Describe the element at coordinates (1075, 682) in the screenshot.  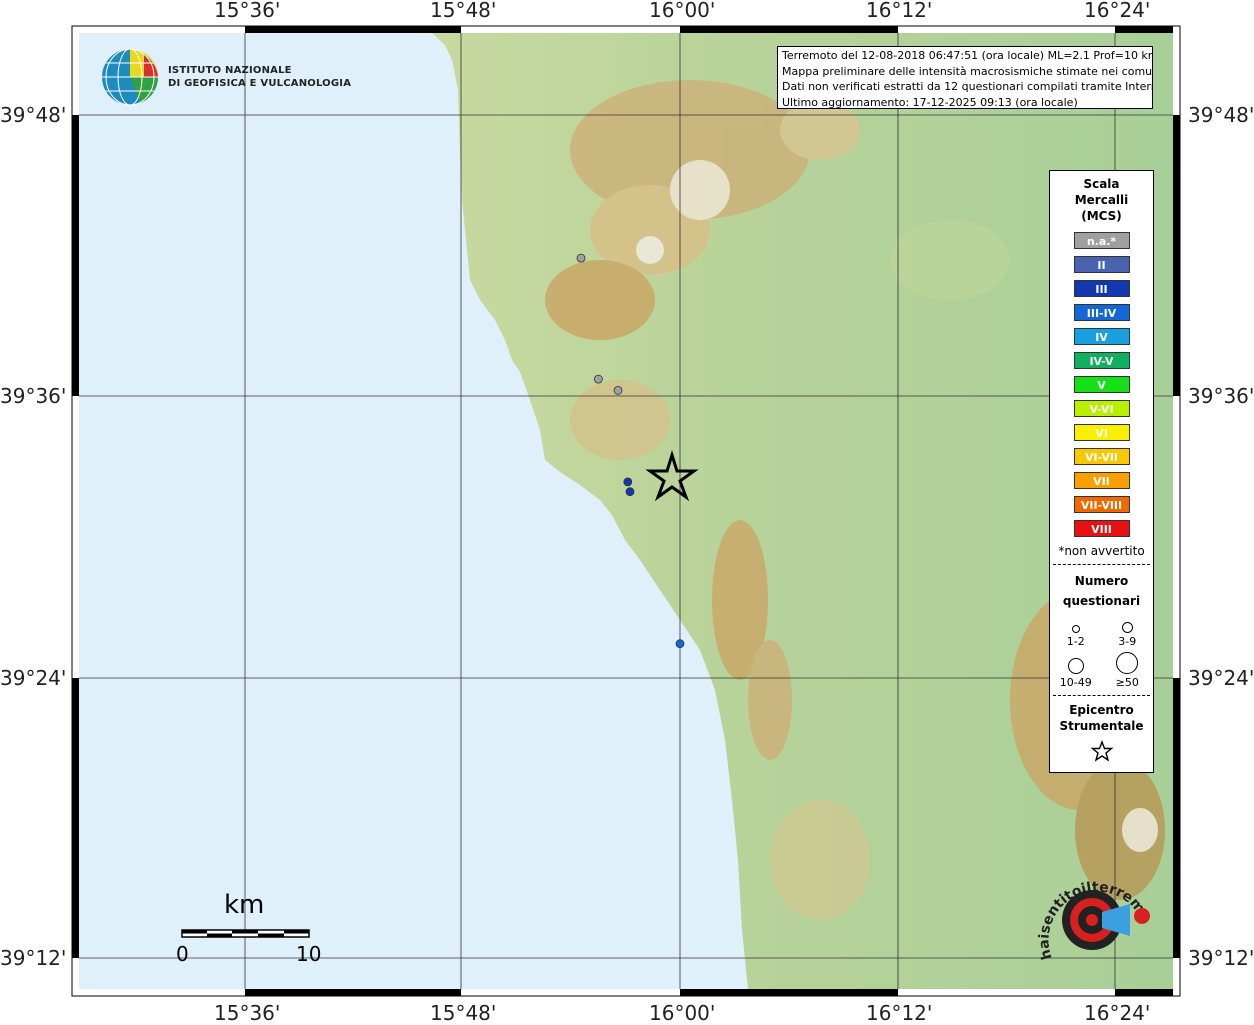
I see `size-label: 10-49` at that location.